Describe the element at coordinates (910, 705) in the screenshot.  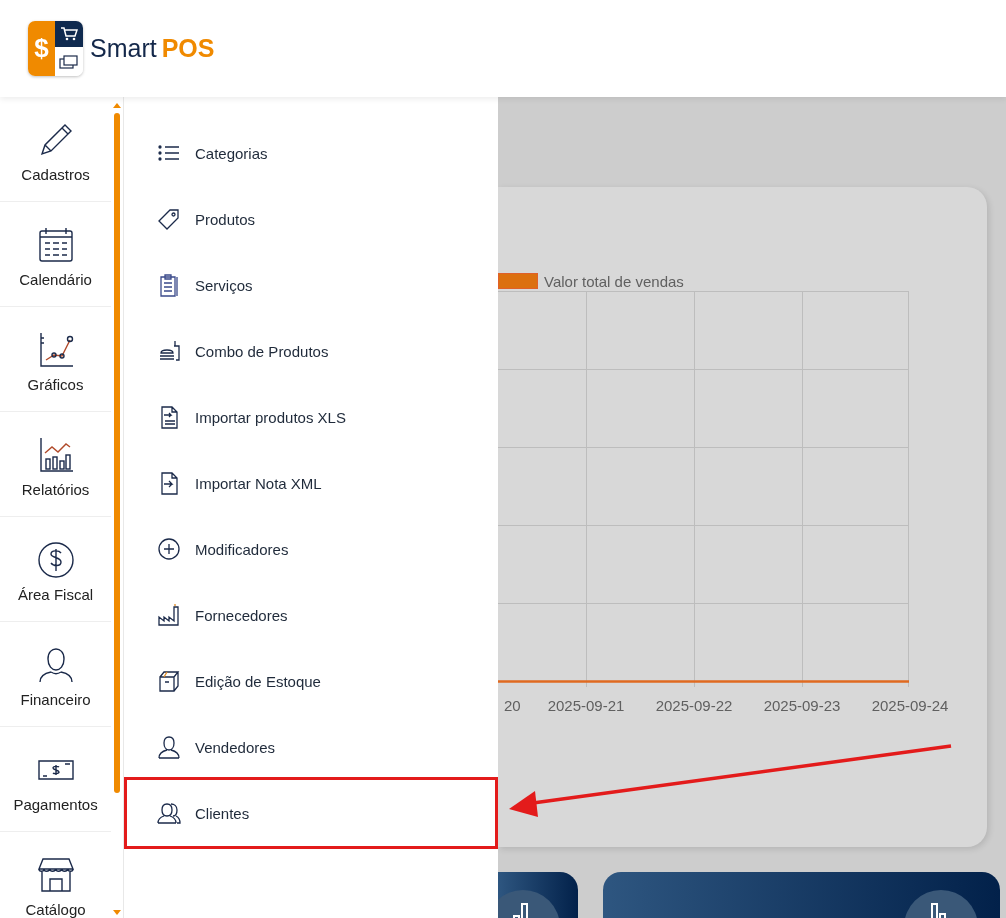
I see `axis-label: 2025-09-24` at that location.